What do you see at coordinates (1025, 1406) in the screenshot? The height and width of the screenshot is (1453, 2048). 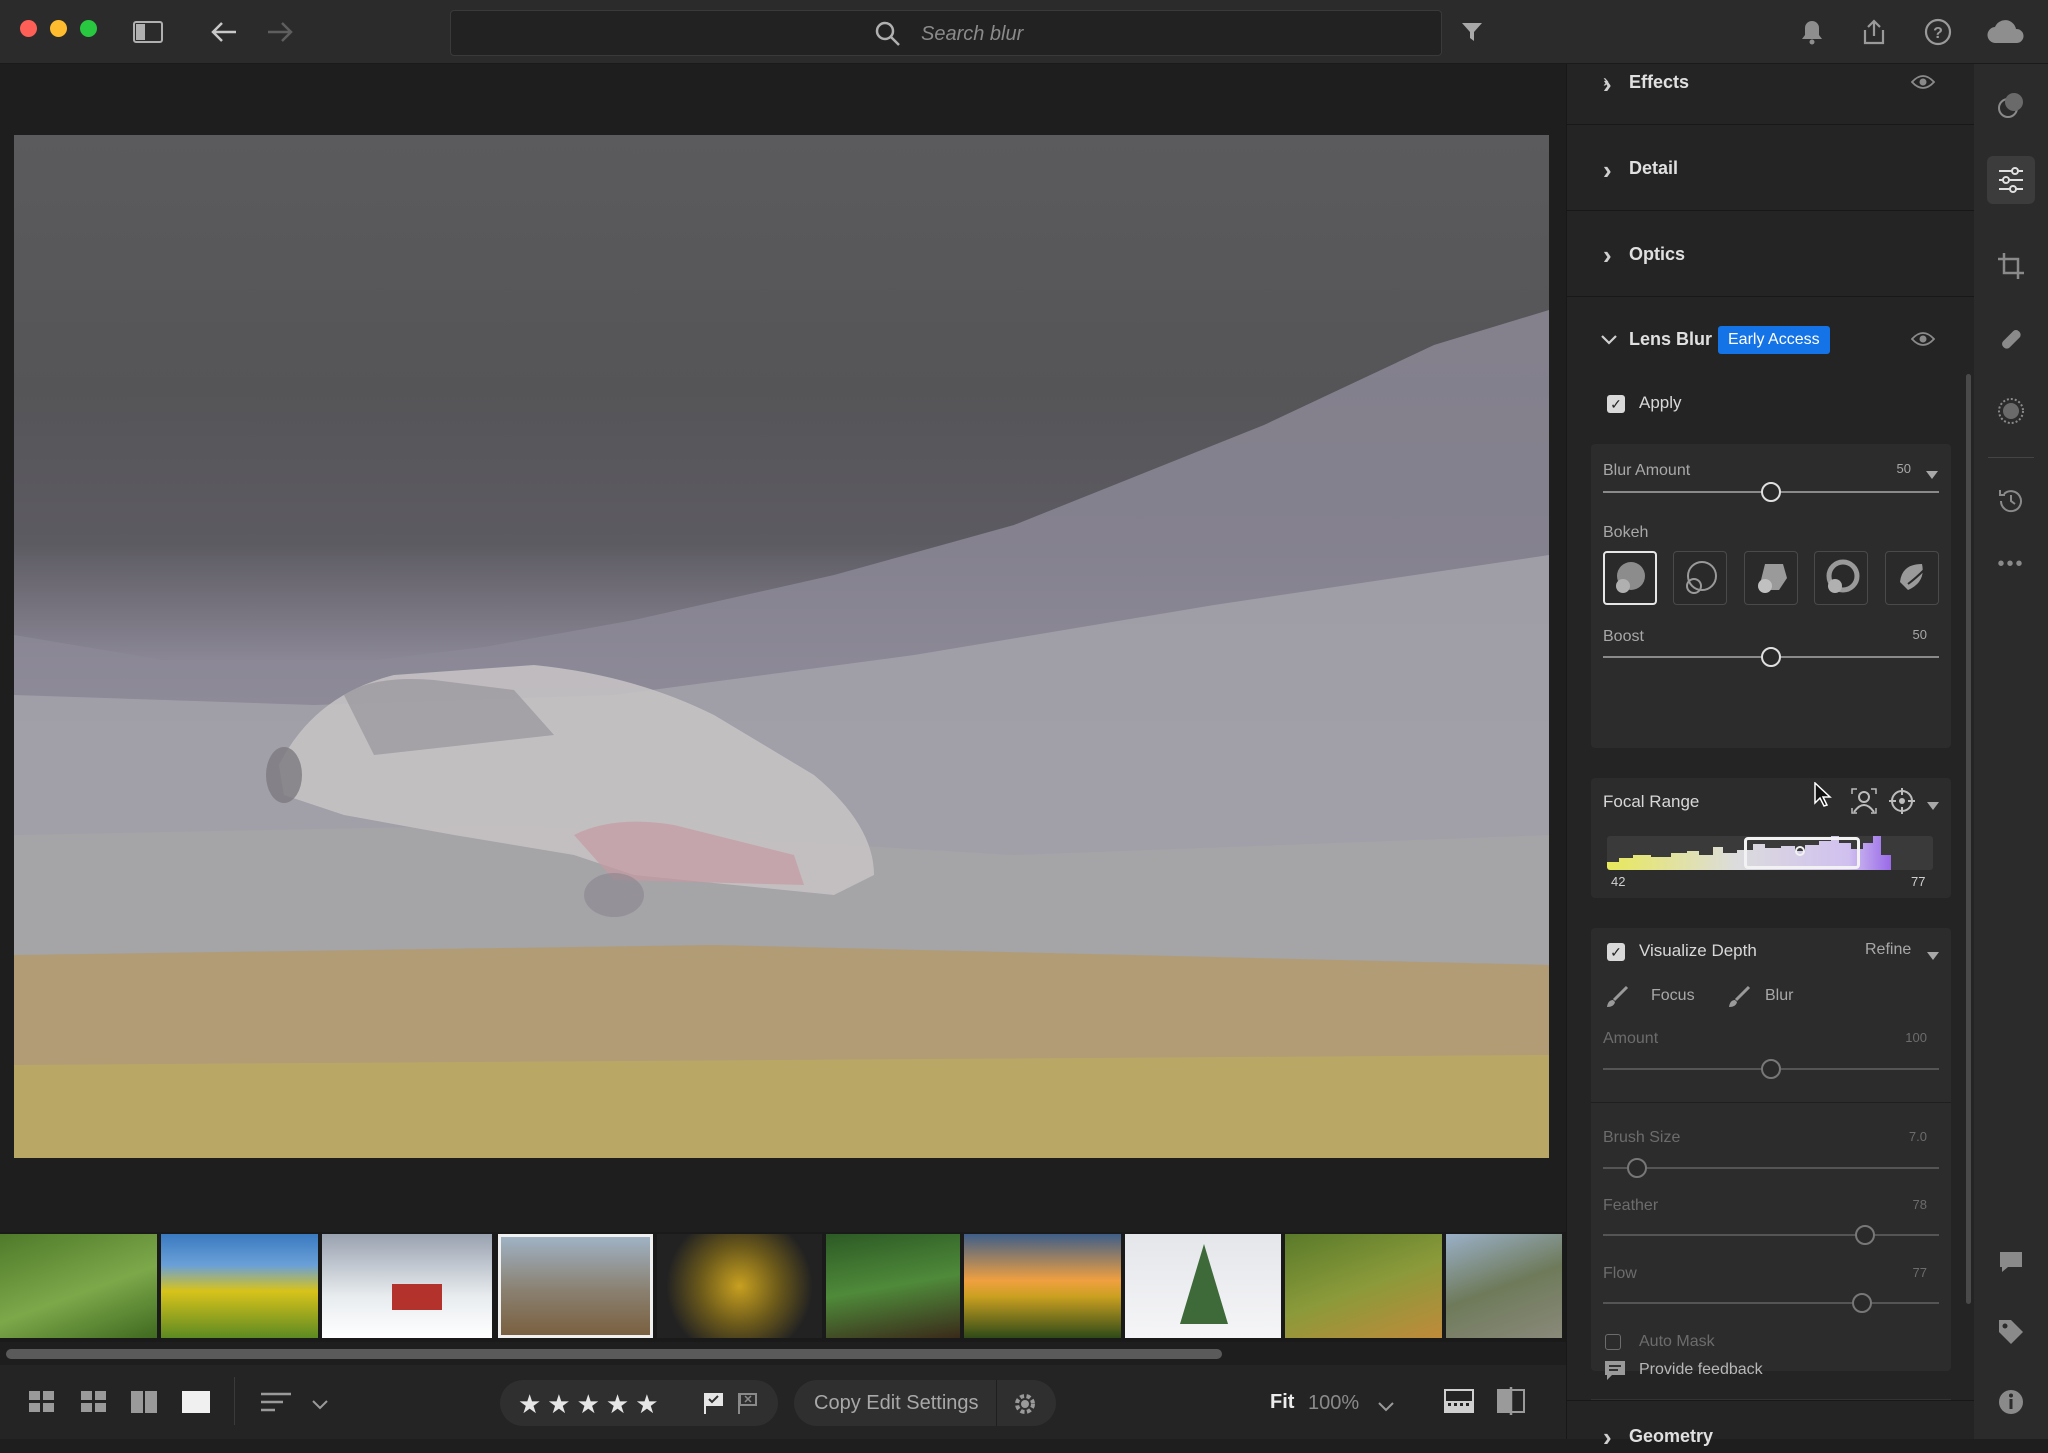 I see `gear-icon` at bounding box center [1025, 1406].